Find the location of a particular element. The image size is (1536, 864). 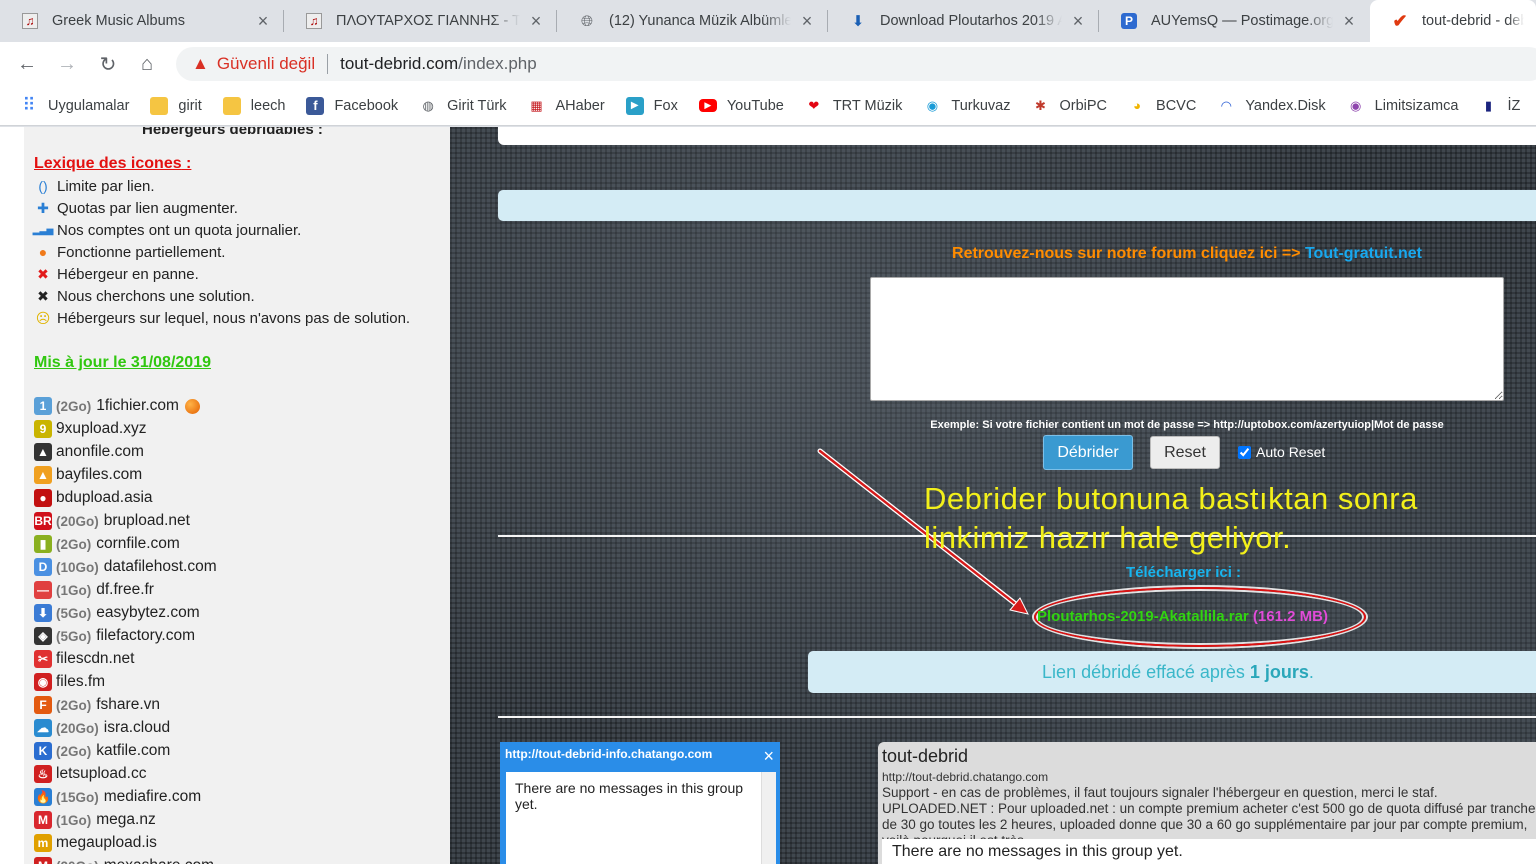

bookmark-girit: girit is located at coordinates (176, 105).